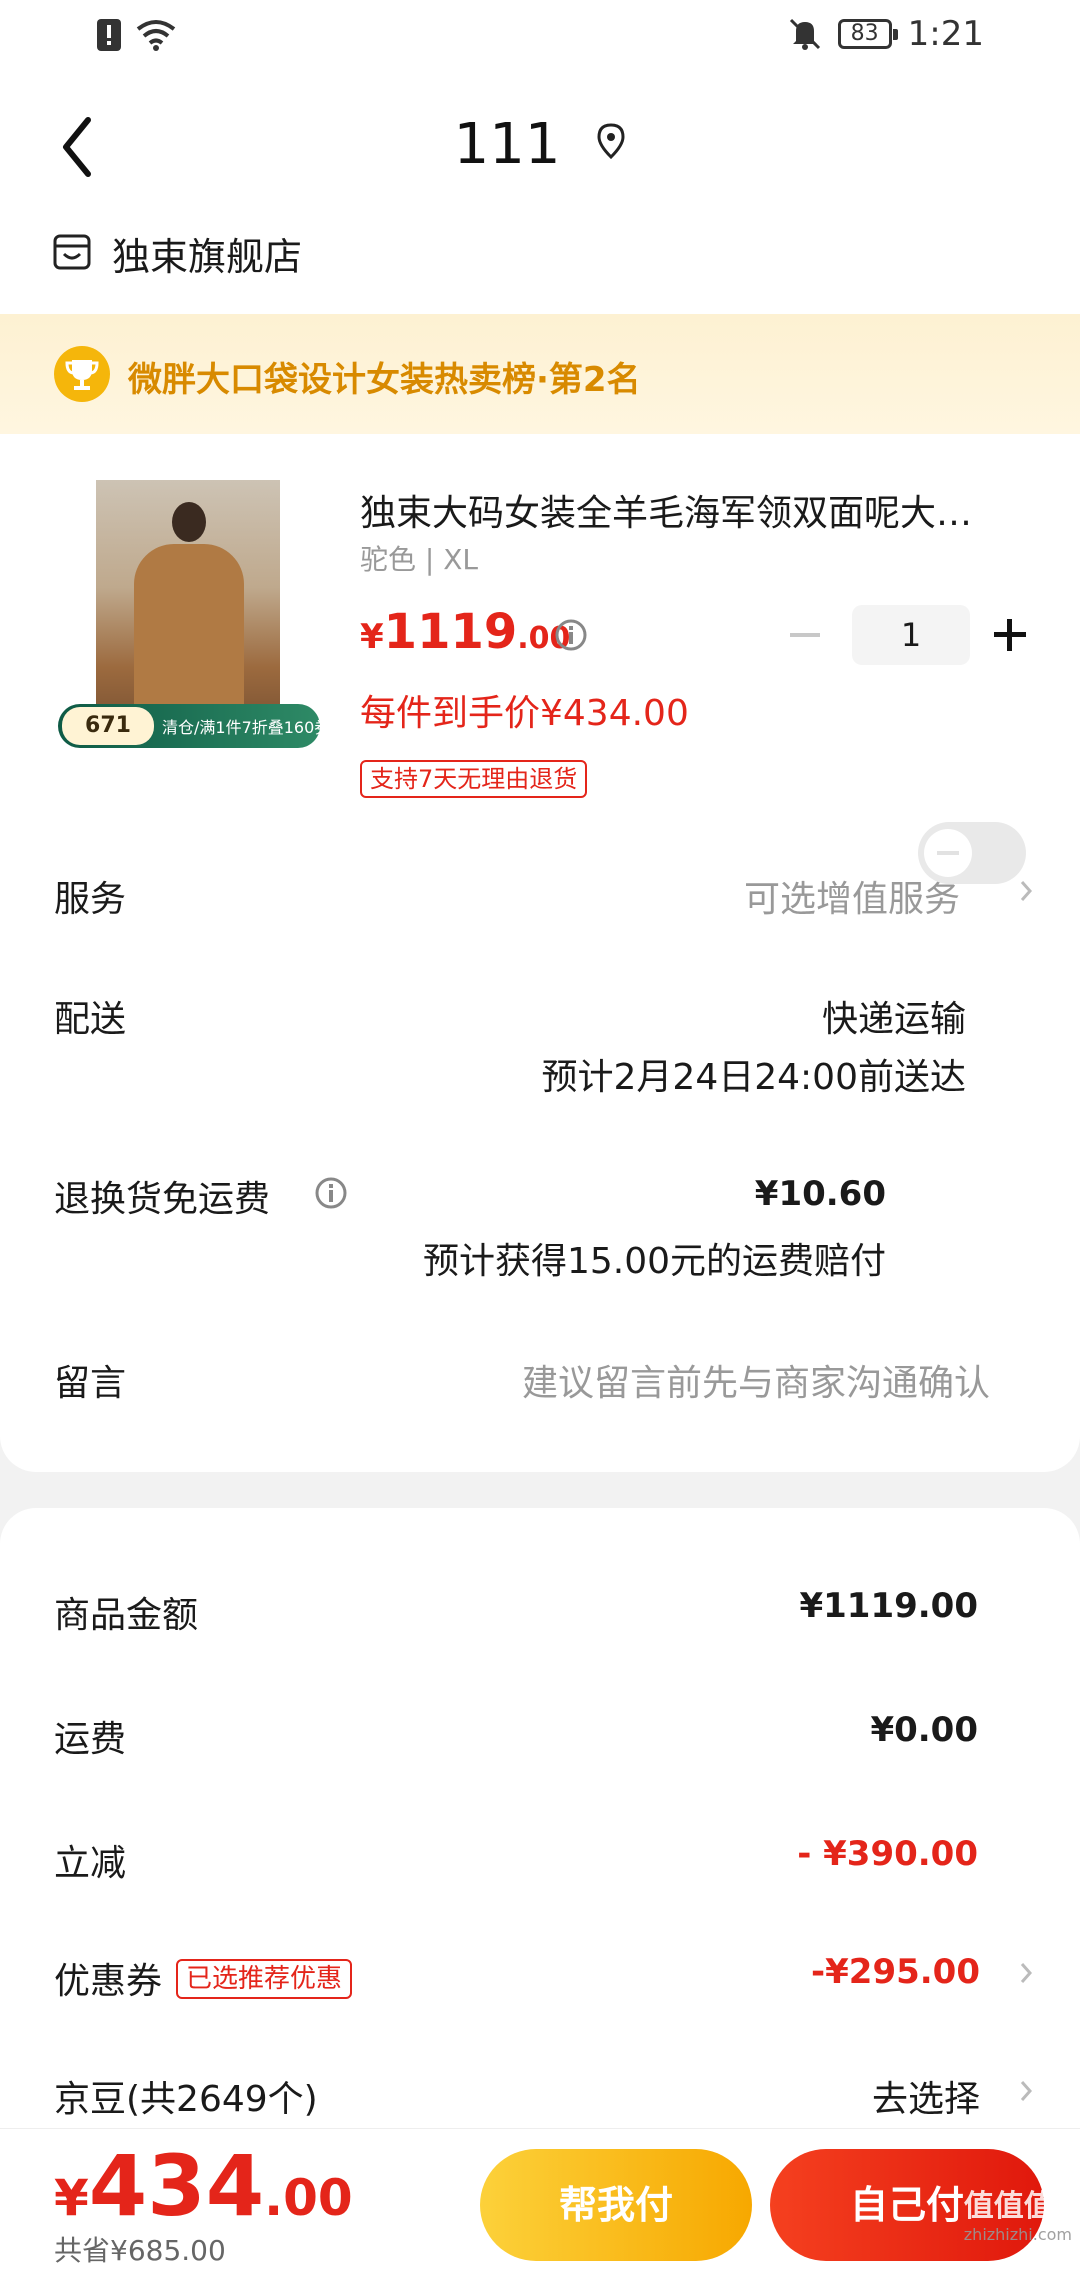 This screenshot has width=1080, height=2280. I want to click on quantity-value: 1, so click(911, 635).